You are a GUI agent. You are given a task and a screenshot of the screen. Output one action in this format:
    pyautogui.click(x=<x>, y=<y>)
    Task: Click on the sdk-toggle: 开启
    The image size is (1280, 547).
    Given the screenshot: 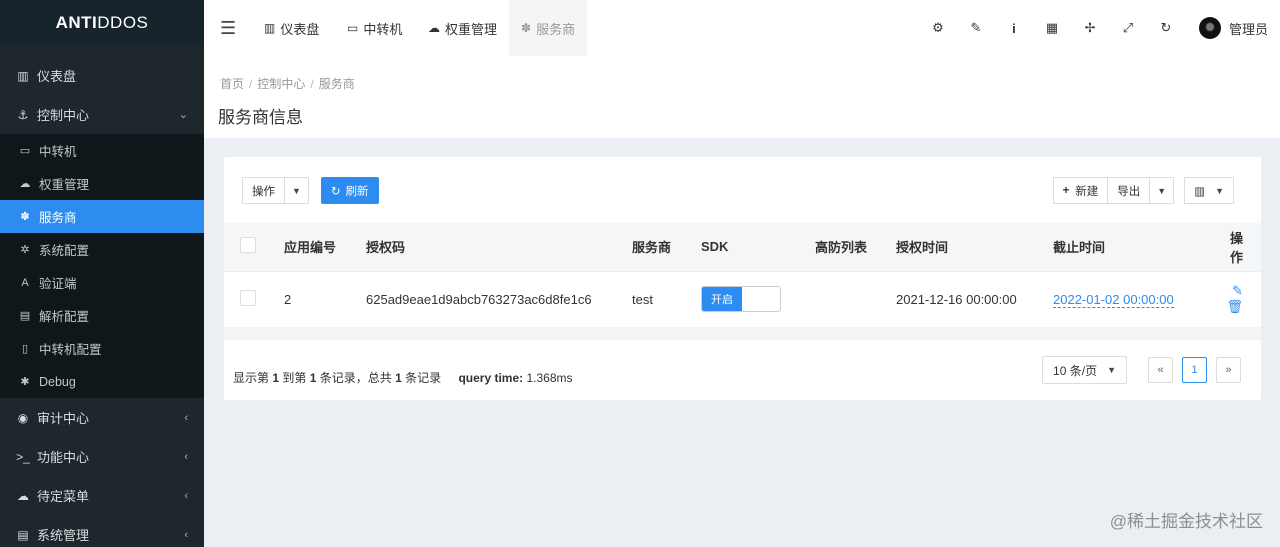 What is the action you would take?
    pyautogui.click(x=741, y=299)
    